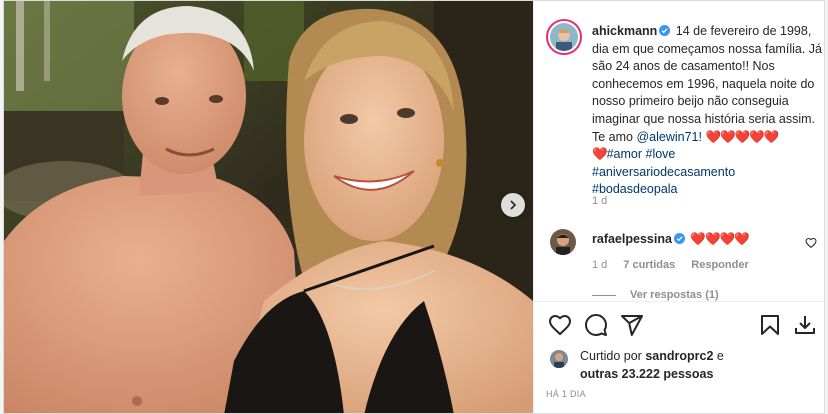  I want to click on comment-meta: 1 d 7 curtidas Responder, so click(670, 265).